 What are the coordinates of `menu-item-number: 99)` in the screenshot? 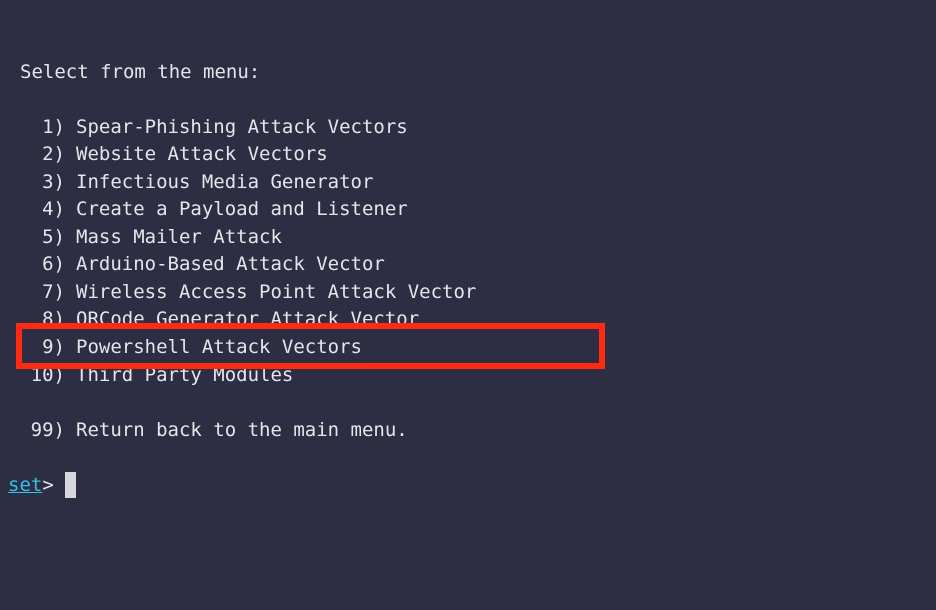 It's located at (47, 430).